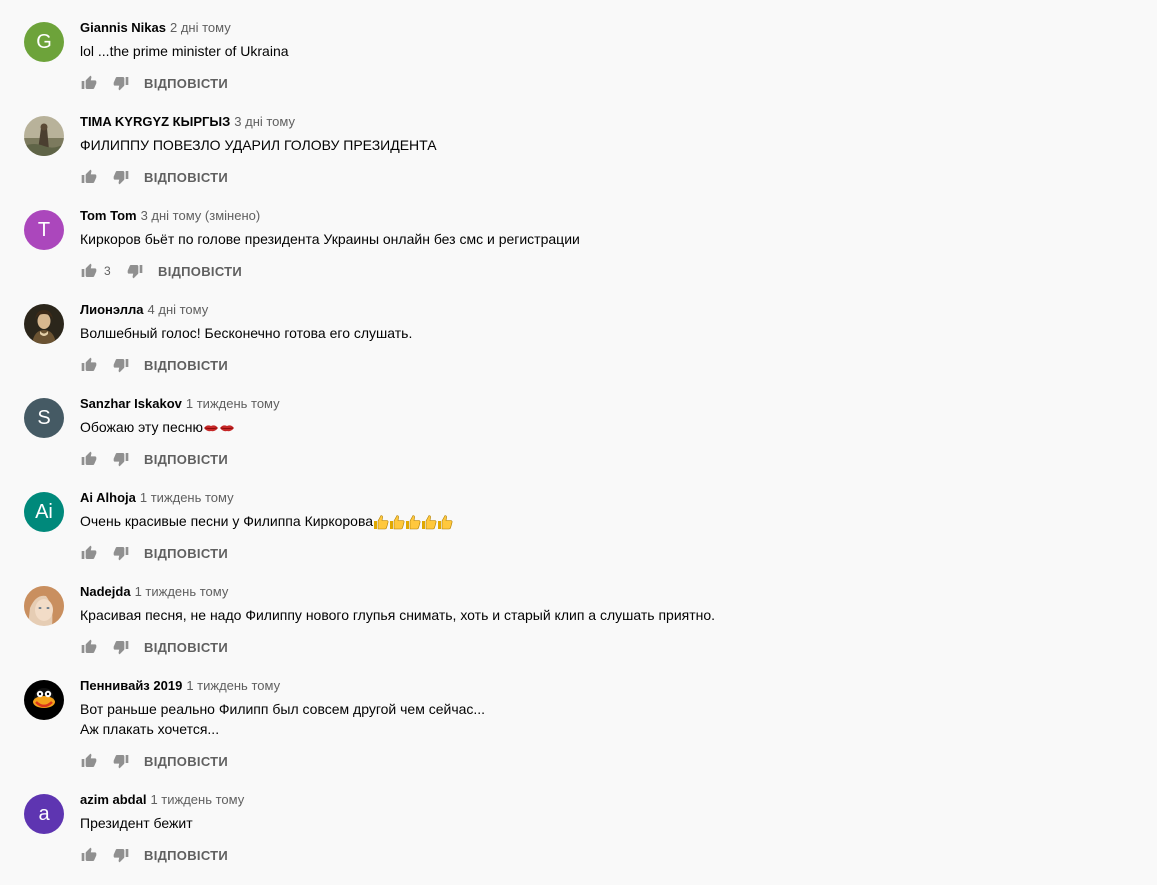 This screenshot has height=885, width=1157. I want to click on comment-author: TIMA KYRGYZ КЫРГЫЗ, so click(155, 121).